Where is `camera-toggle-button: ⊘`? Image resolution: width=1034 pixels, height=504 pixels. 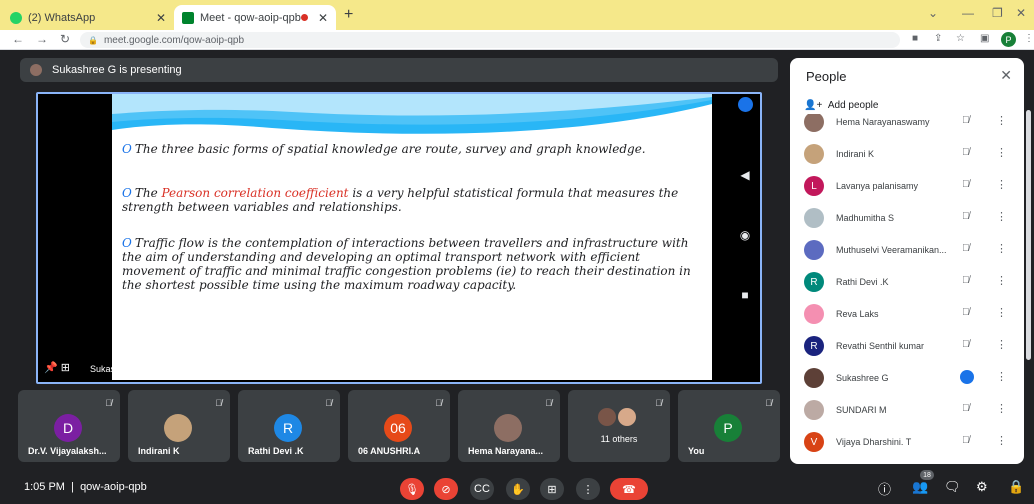
camera-toggle-button: ⊘ is located at coordinates (446, 489).